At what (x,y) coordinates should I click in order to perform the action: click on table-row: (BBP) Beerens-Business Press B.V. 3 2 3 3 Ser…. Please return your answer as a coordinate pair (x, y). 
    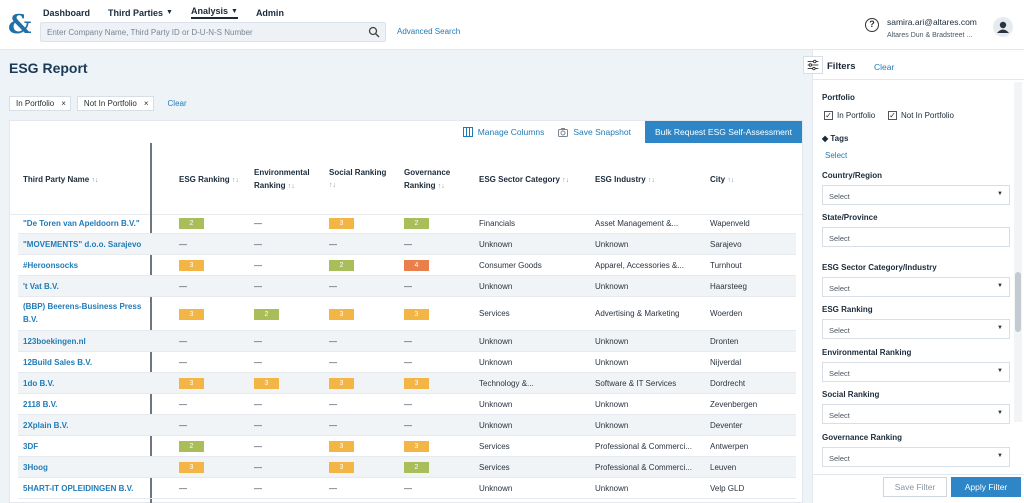
    Looking at the image, I should click on (407, 314).